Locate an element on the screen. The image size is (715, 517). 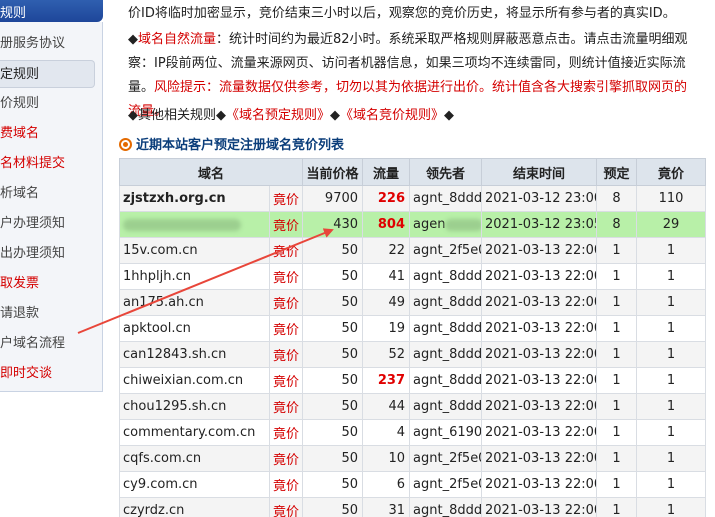
sidebar-item-label: 定规则 is located at coordinates (20, 74).